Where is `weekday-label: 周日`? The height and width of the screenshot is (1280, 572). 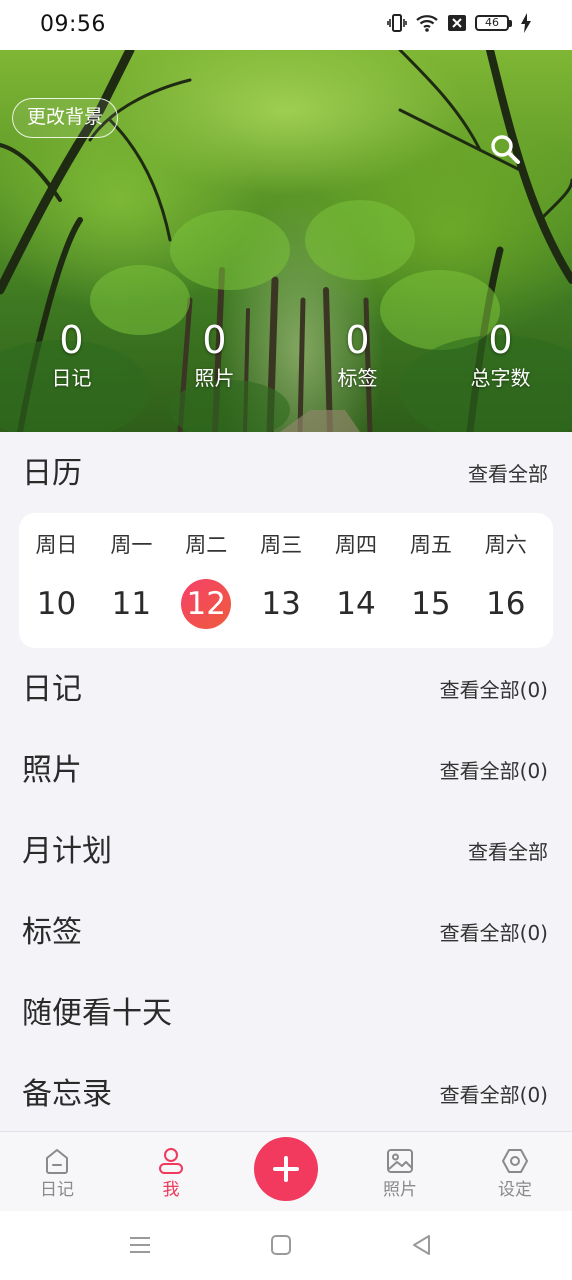 weekday-label: 周日 is located at coordinates (56, 545).